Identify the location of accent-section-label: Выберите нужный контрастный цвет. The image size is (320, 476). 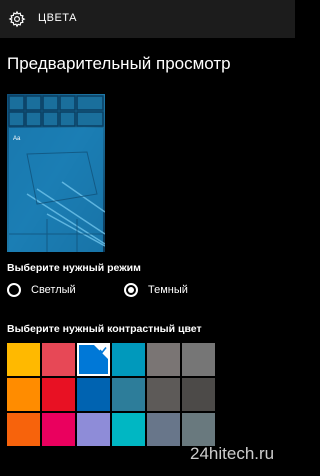
(104, 329).